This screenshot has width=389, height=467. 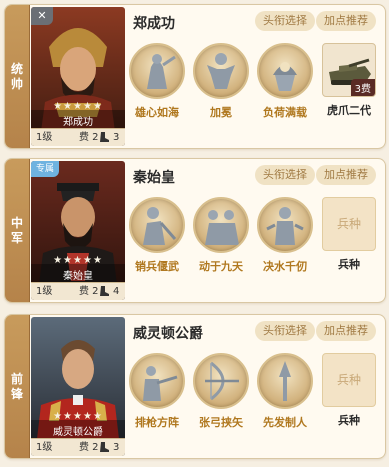 I want to click on portrait-name: 秦始皇, so click(x=78, y=276).